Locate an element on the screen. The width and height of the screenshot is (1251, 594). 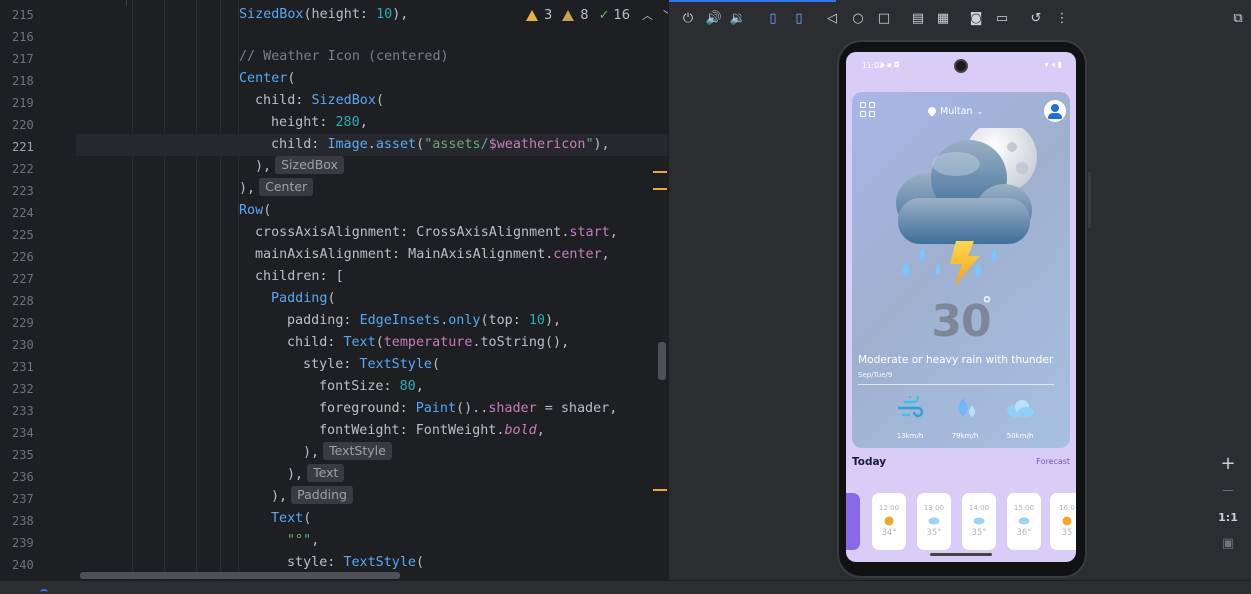
code-line-220: height: 280, is located at coordinates (469, 123).